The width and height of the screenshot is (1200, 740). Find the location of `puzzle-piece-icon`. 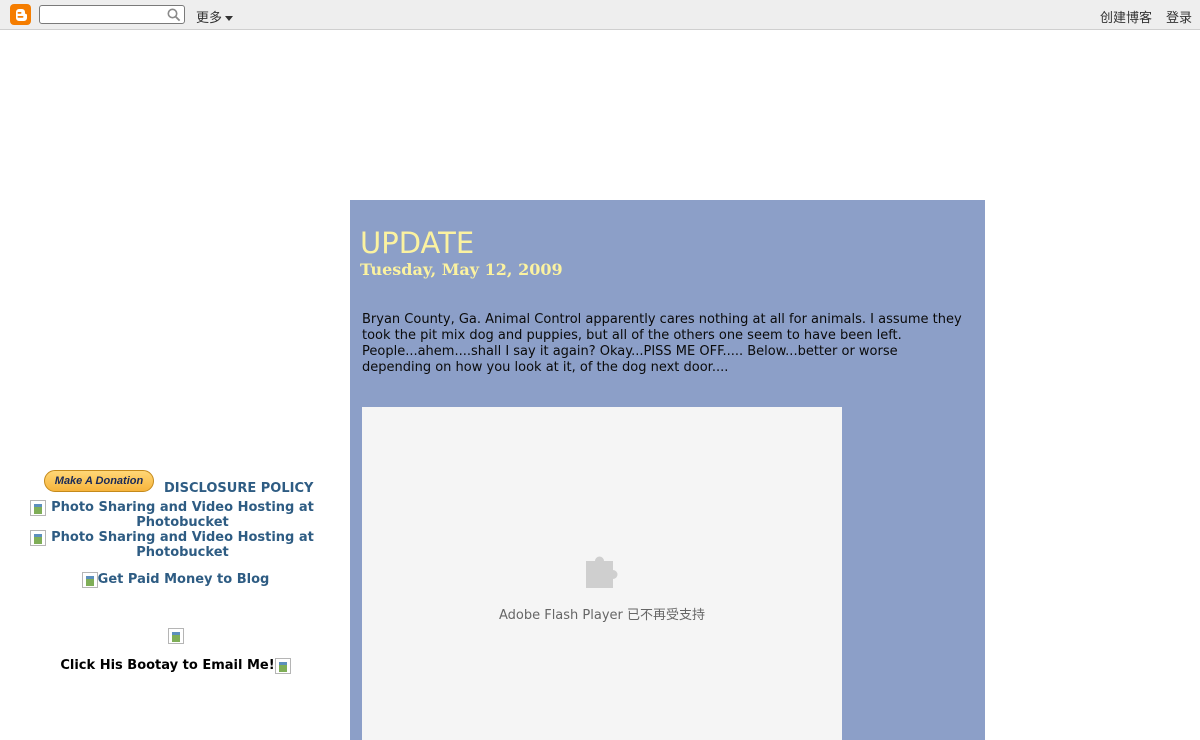

puzzle-piece-icon is located at coordinates (602, 571).